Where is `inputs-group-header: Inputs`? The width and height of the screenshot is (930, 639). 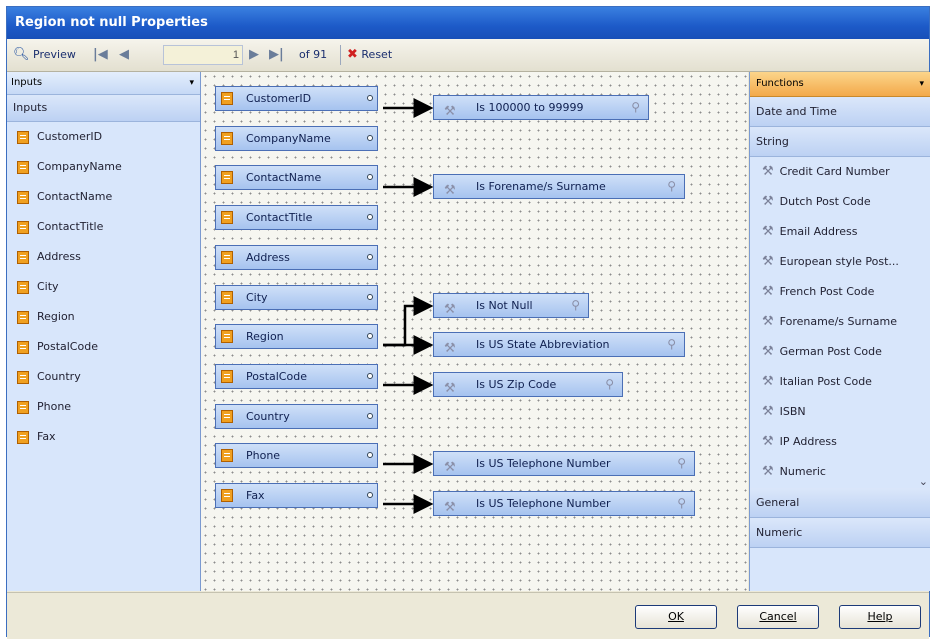 inputs-group-header: Inputs is located at coordinates (103, 108).